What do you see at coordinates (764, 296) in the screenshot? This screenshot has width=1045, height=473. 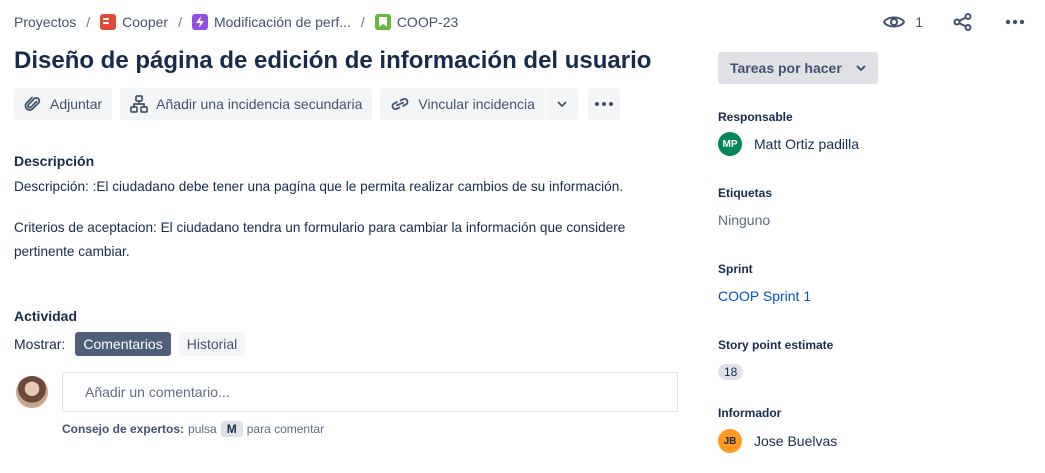 I see `sprint-link: COOP Sprint 1` at bounding box center [764, 296].